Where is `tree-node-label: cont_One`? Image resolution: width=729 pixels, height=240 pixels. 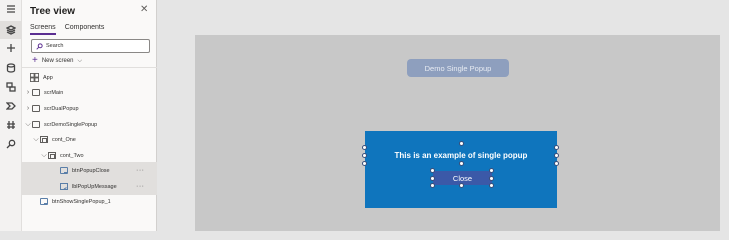
tree-node-label: cont_One is located at coordinates (64, 139).